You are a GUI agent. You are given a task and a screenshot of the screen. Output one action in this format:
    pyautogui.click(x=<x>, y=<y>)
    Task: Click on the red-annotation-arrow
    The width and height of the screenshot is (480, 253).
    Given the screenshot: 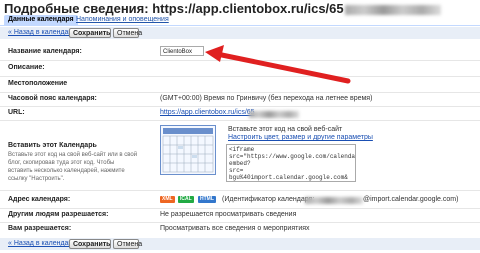 What is the action you would take?
    pyautogui.click(x=278, y=64)
    